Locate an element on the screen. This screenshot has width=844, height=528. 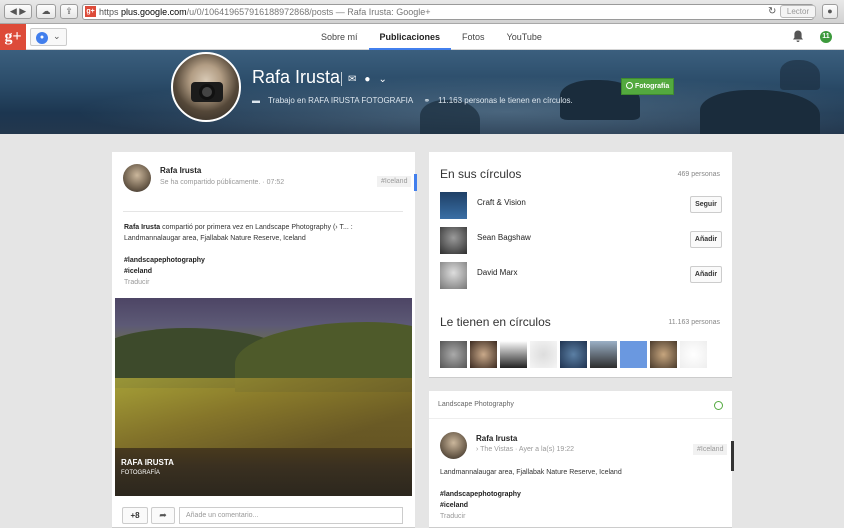
hangout-icon: ● is located at coordinates (367, 79).